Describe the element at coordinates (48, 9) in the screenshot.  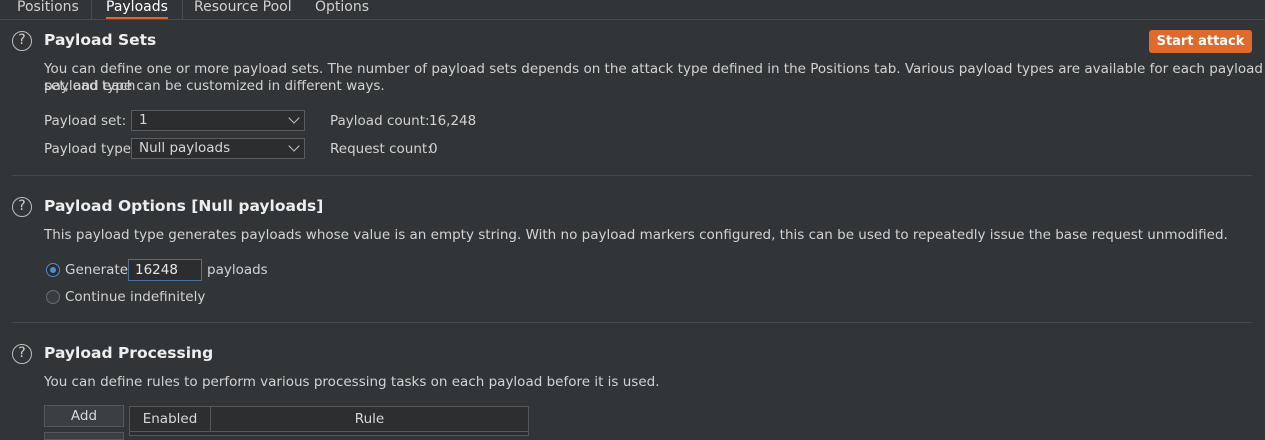
I see `tab-positions: Positions` at that location.